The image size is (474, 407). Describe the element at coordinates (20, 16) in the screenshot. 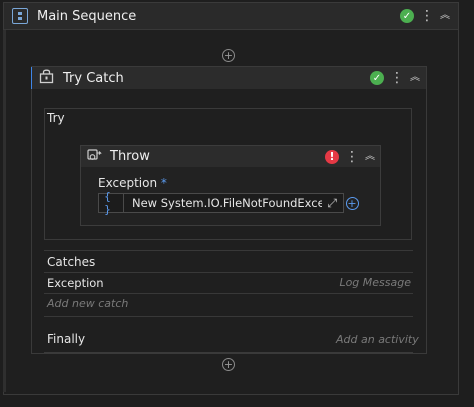

I see `sequence-icon` at that location.